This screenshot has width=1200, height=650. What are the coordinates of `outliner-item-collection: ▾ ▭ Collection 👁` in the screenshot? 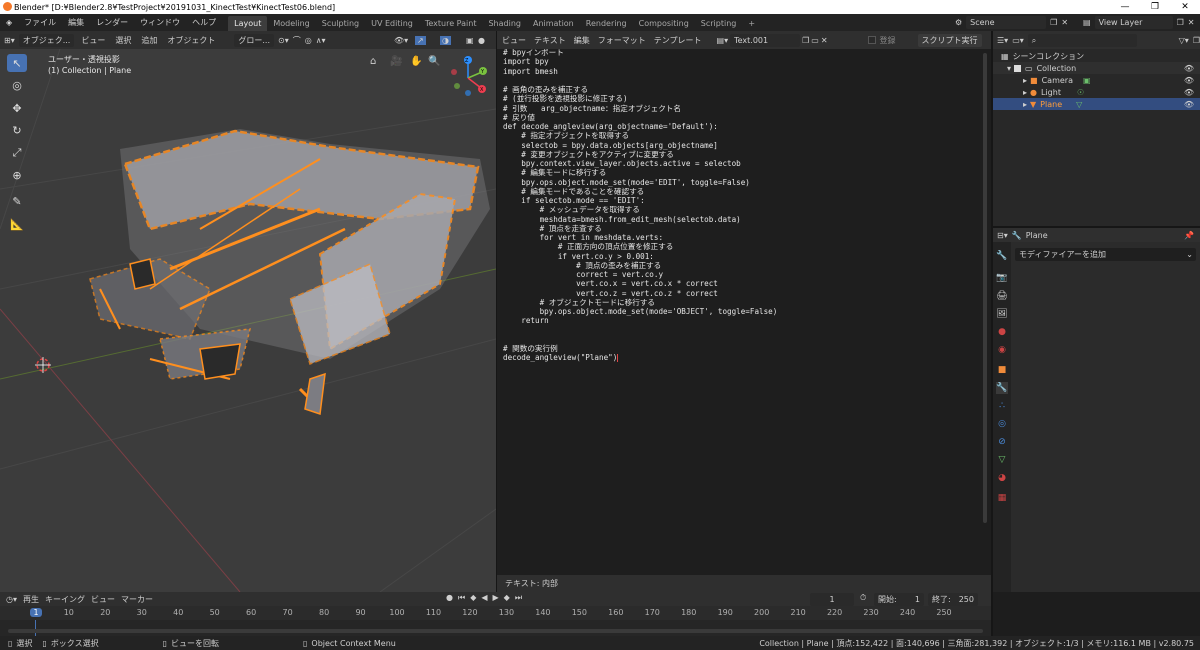 It's located at (1096, 68).